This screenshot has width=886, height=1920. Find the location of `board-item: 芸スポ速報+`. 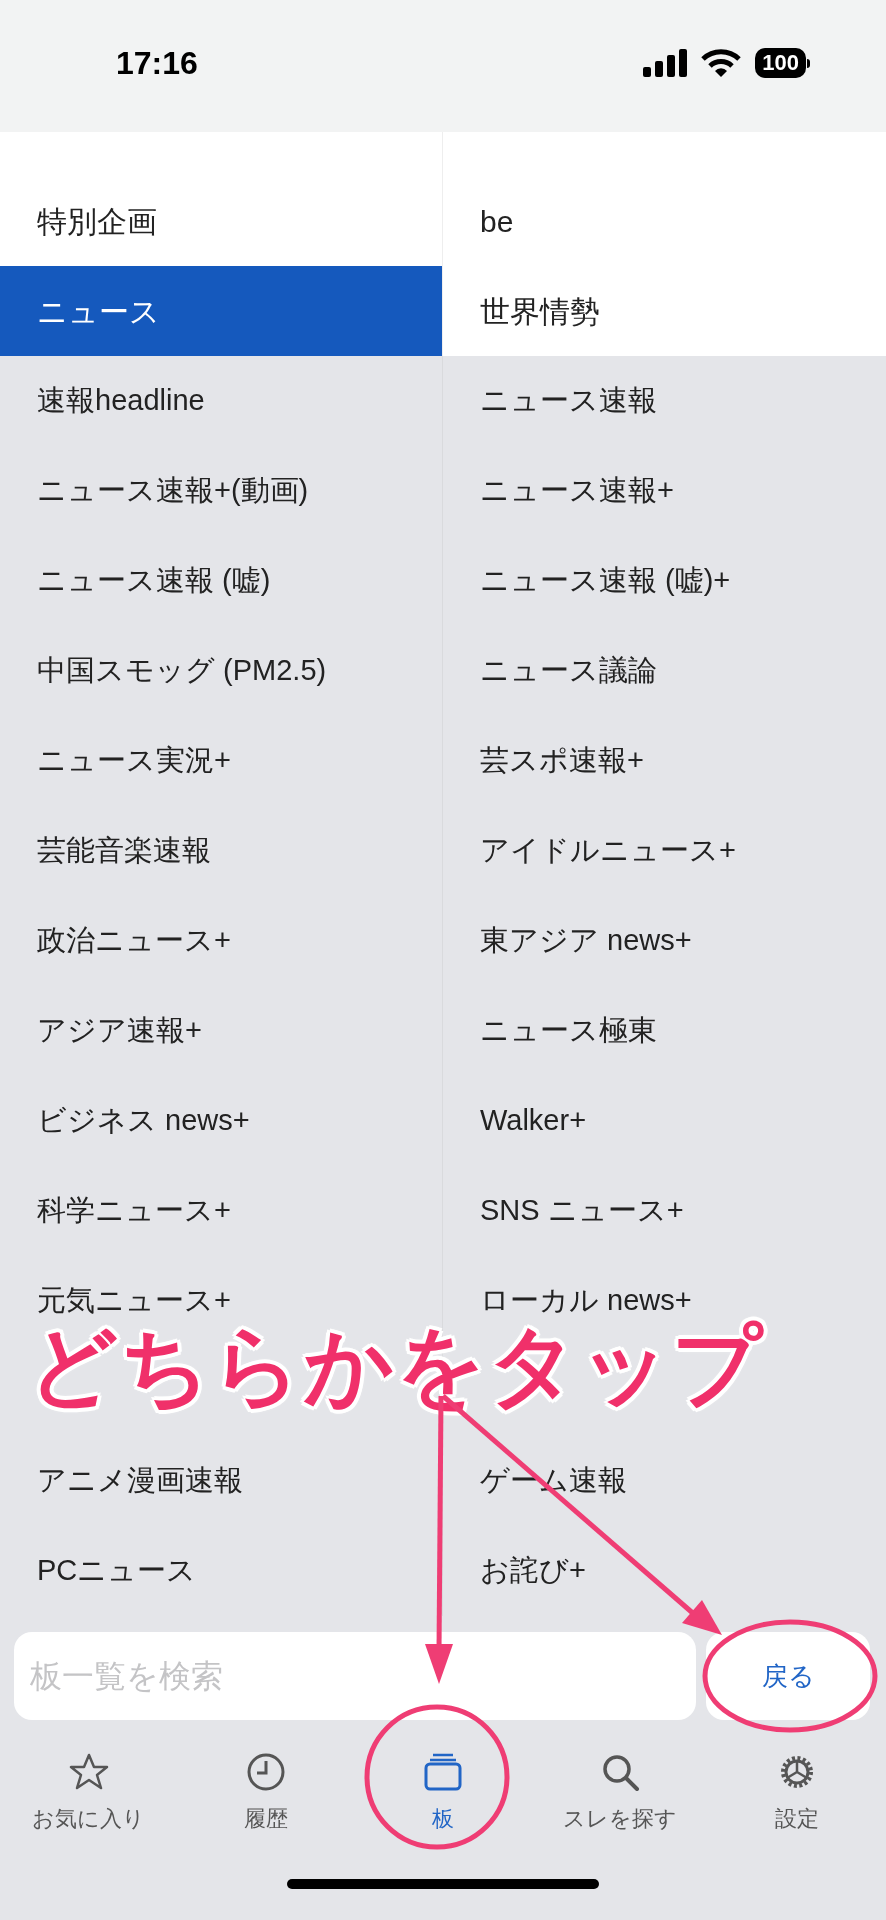

board-item: 芸スポ速報+ is located at coordinates (664, 761).